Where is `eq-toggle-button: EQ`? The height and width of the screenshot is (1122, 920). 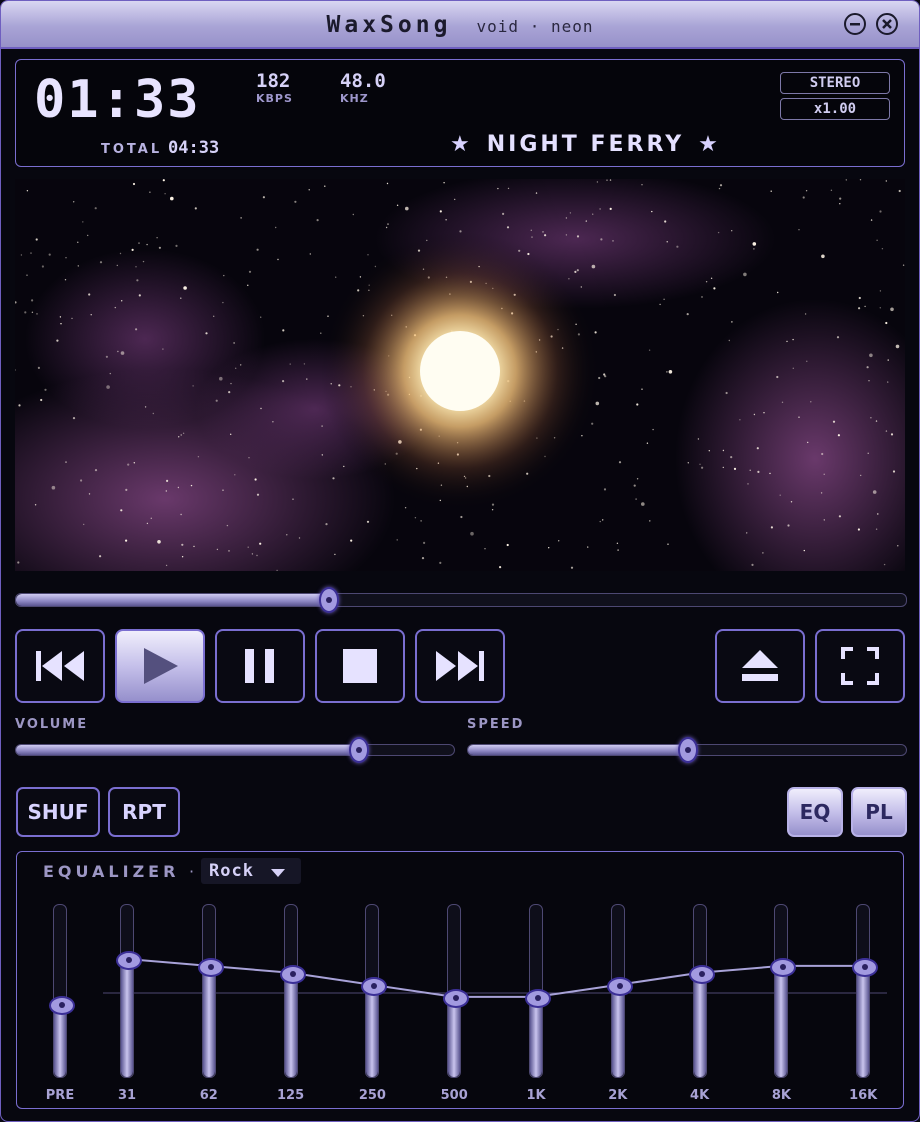 eq-toggle-button: EQ is located at coordinates (815, 812).